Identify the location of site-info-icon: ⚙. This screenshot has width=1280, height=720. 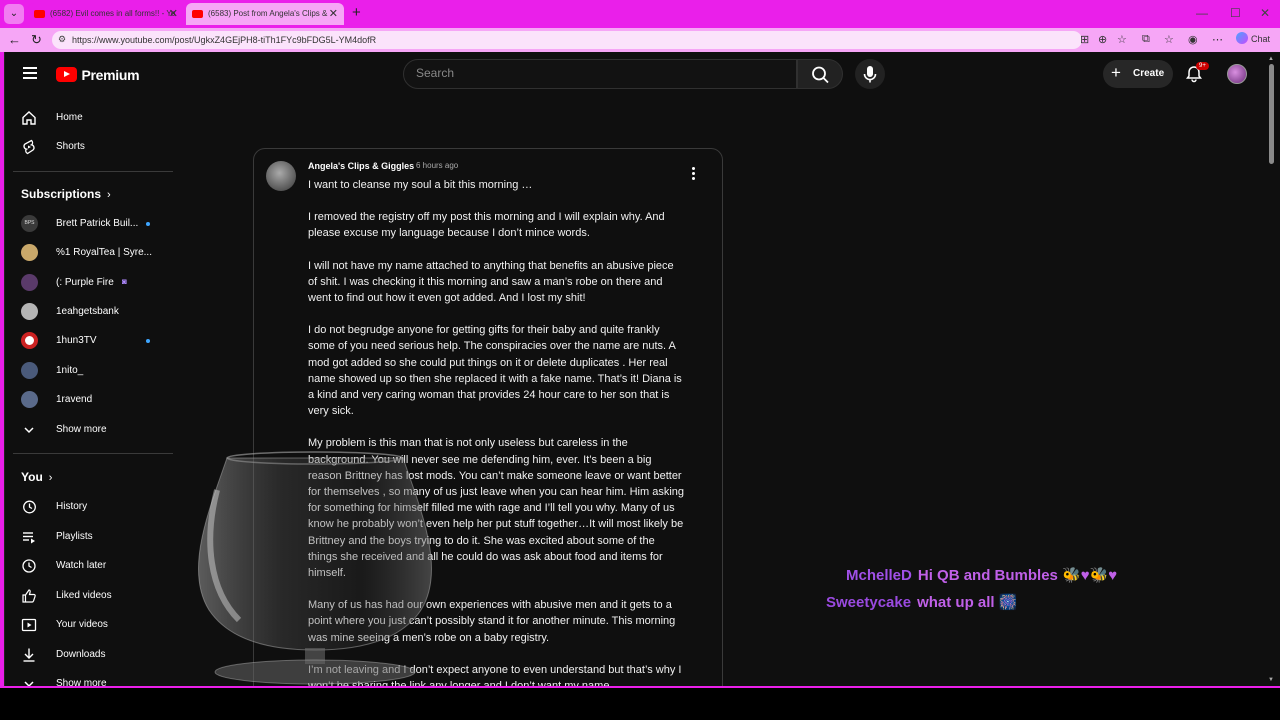
(62, 39).